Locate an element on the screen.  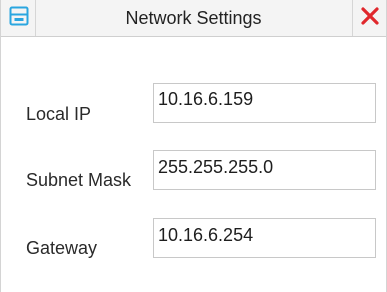
save-button is located at coordinates (19, 18).